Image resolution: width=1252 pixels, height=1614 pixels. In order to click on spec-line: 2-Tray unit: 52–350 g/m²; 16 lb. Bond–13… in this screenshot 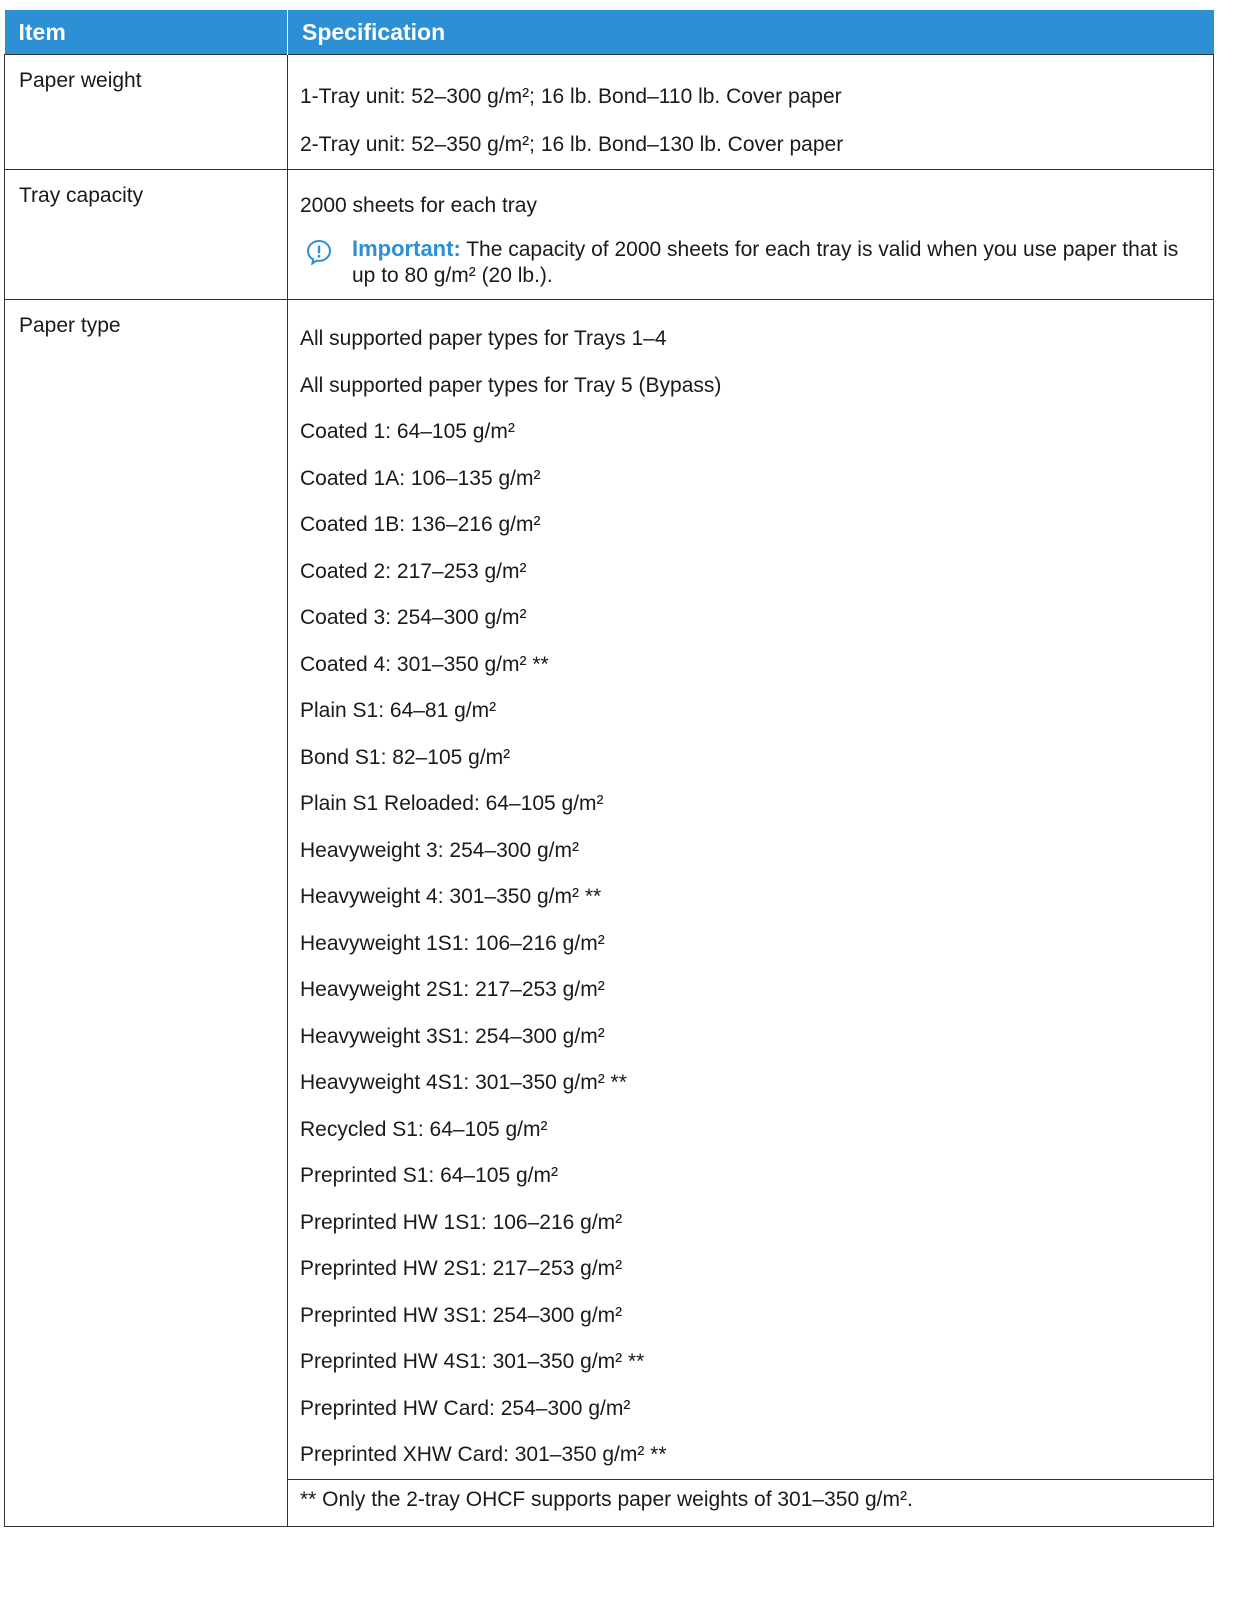, I will do `click(572, 144)`.